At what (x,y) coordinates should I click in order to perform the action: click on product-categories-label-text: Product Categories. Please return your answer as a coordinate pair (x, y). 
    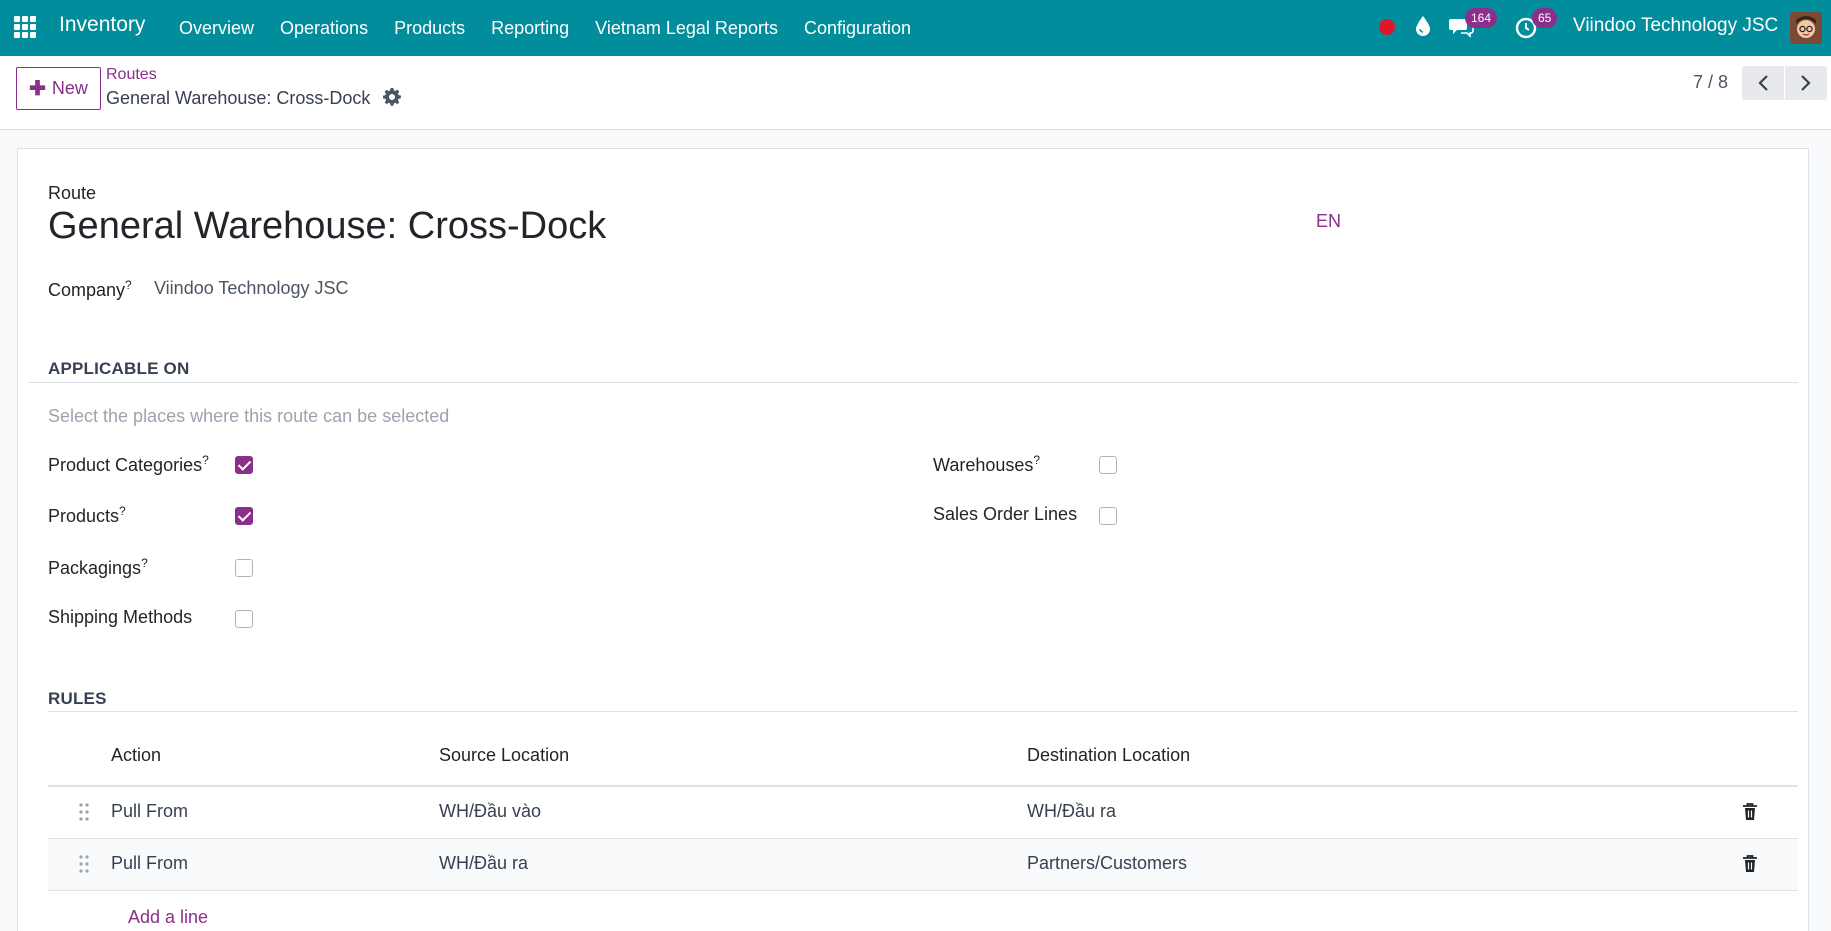
    Looking at the image, I should click on (125, 465).